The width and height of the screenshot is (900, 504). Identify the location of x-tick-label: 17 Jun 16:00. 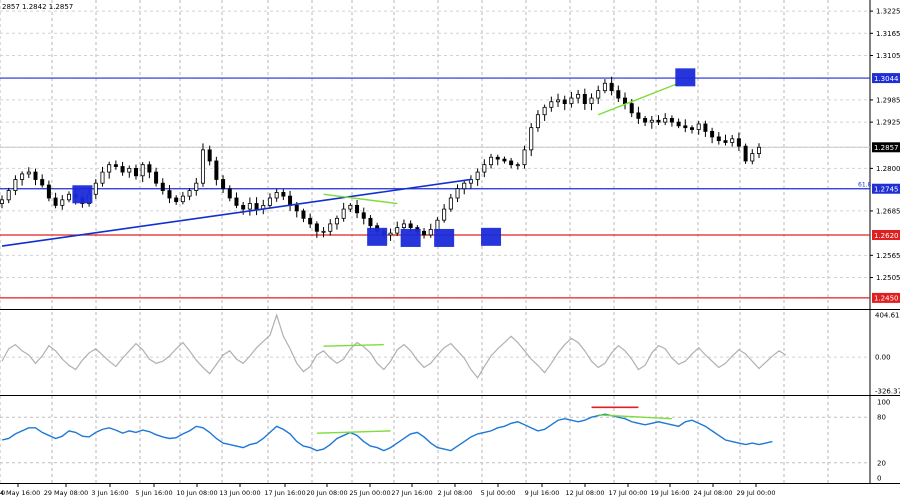
(284, 493).